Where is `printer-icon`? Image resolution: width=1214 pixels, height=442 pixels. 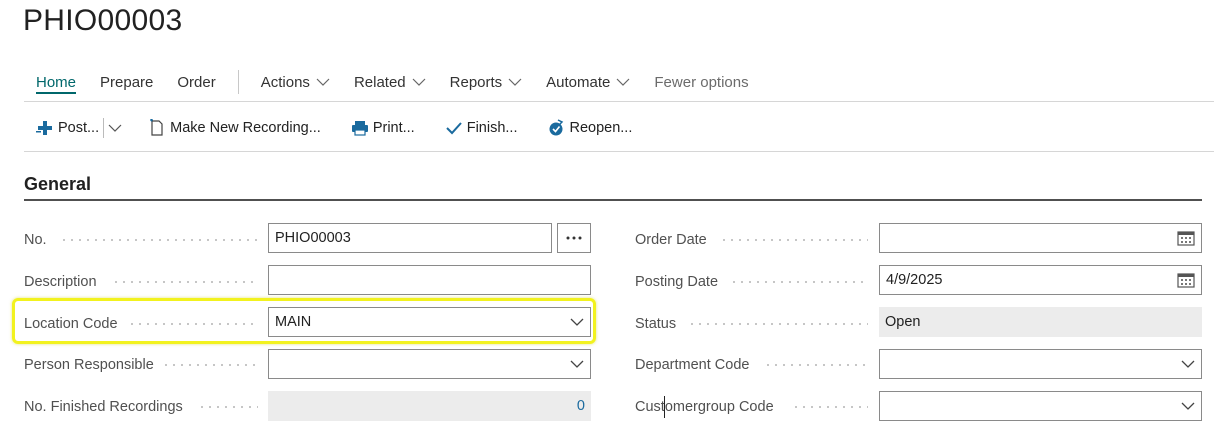 printer-icon is located at coordinates (360, 128).